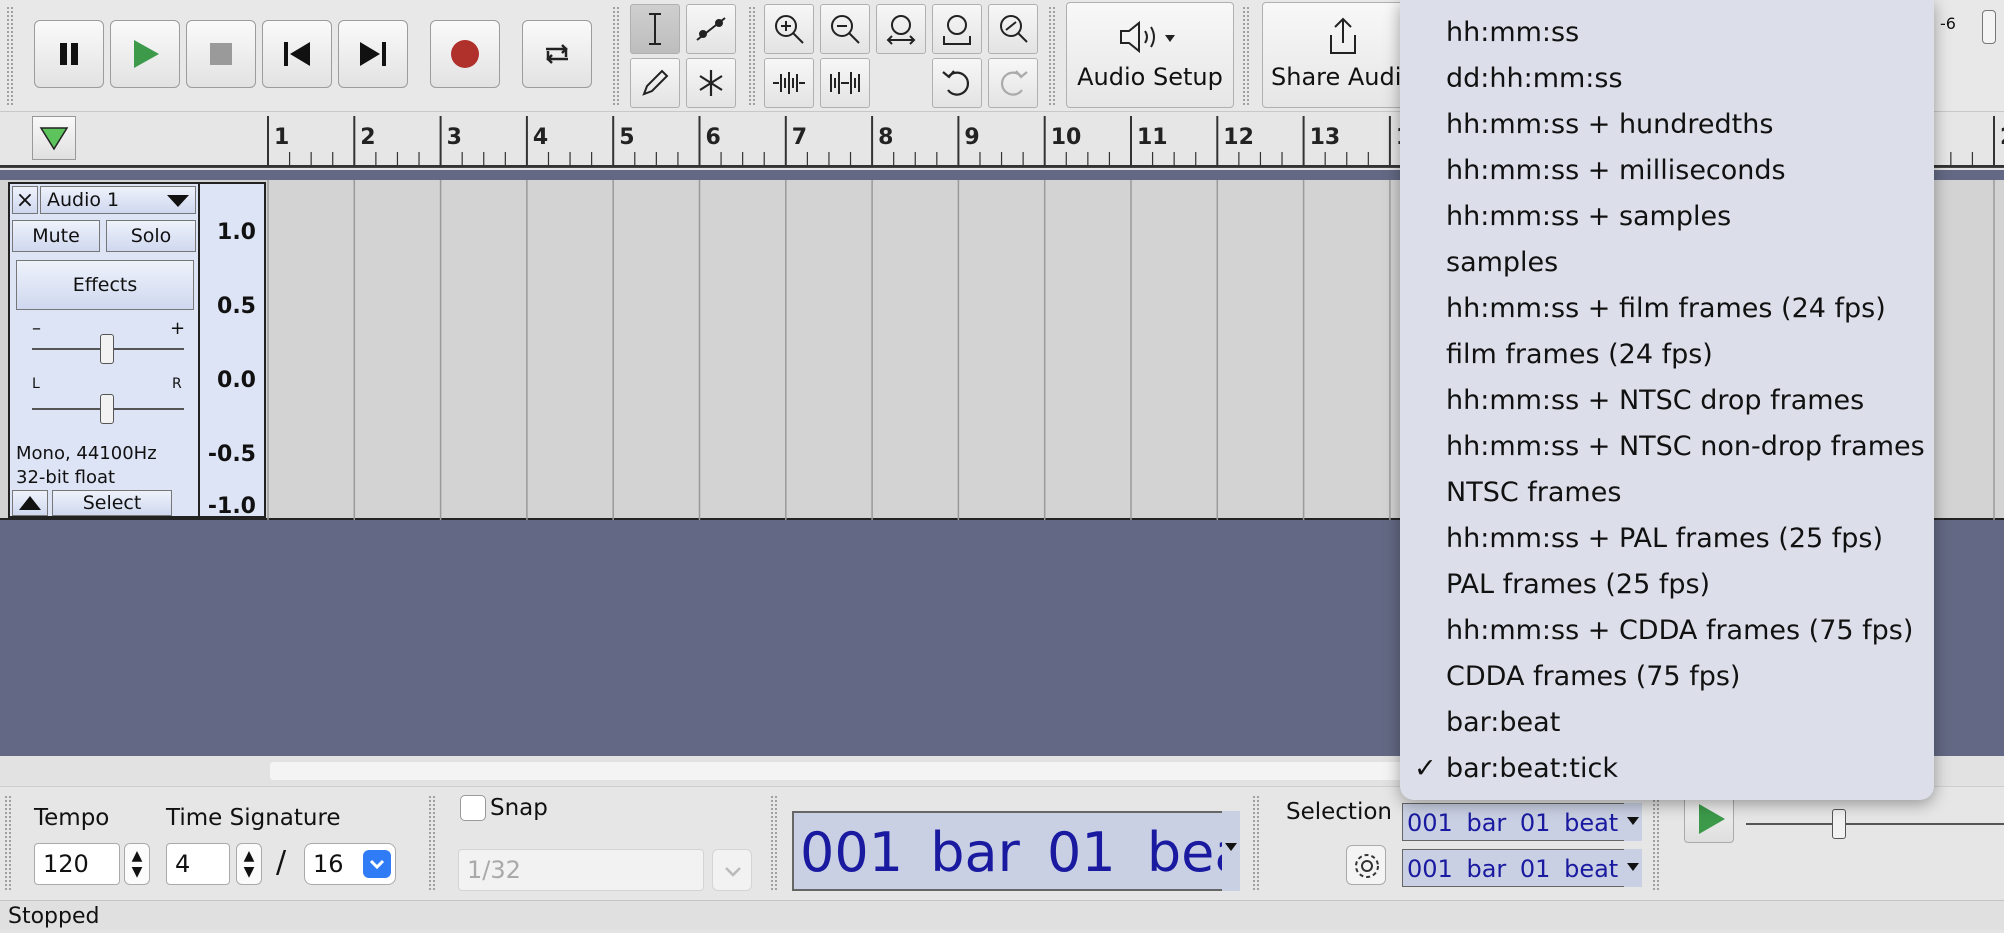 The width and height of the screenshot is (2004, 933). I want to click on fit-project-button, so click(957, 29).